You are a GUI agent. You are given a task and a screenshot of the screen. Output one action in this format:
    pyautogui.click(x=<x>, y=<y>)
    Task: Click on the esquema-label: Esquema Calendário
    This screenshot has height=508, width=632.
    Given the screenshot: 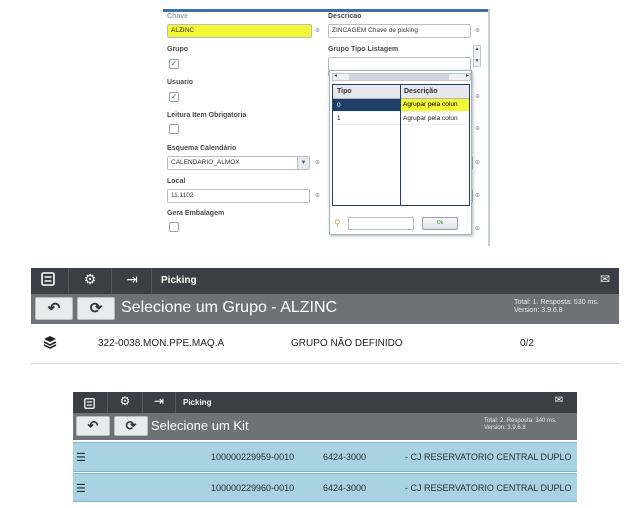 What is the action you would take?
    pyautogui.click(x=202, y=148)
    